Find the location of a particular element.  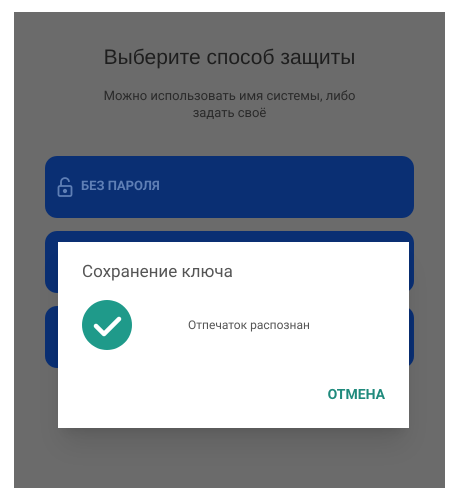

page-title: Выберите способ защиты is located at coordinates (230, 58).